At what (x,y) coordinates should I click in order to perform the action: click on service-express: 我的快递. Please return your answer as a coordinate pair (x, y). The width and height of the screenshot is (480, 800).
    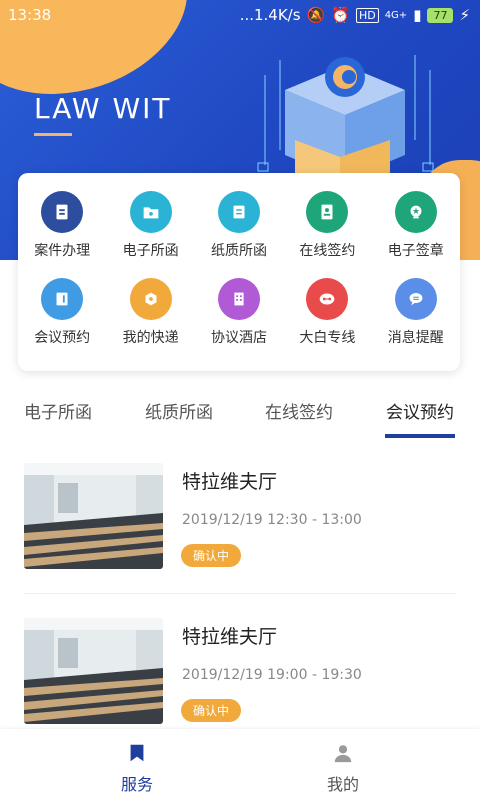
    Looking at the image, I should click on (150, 312).